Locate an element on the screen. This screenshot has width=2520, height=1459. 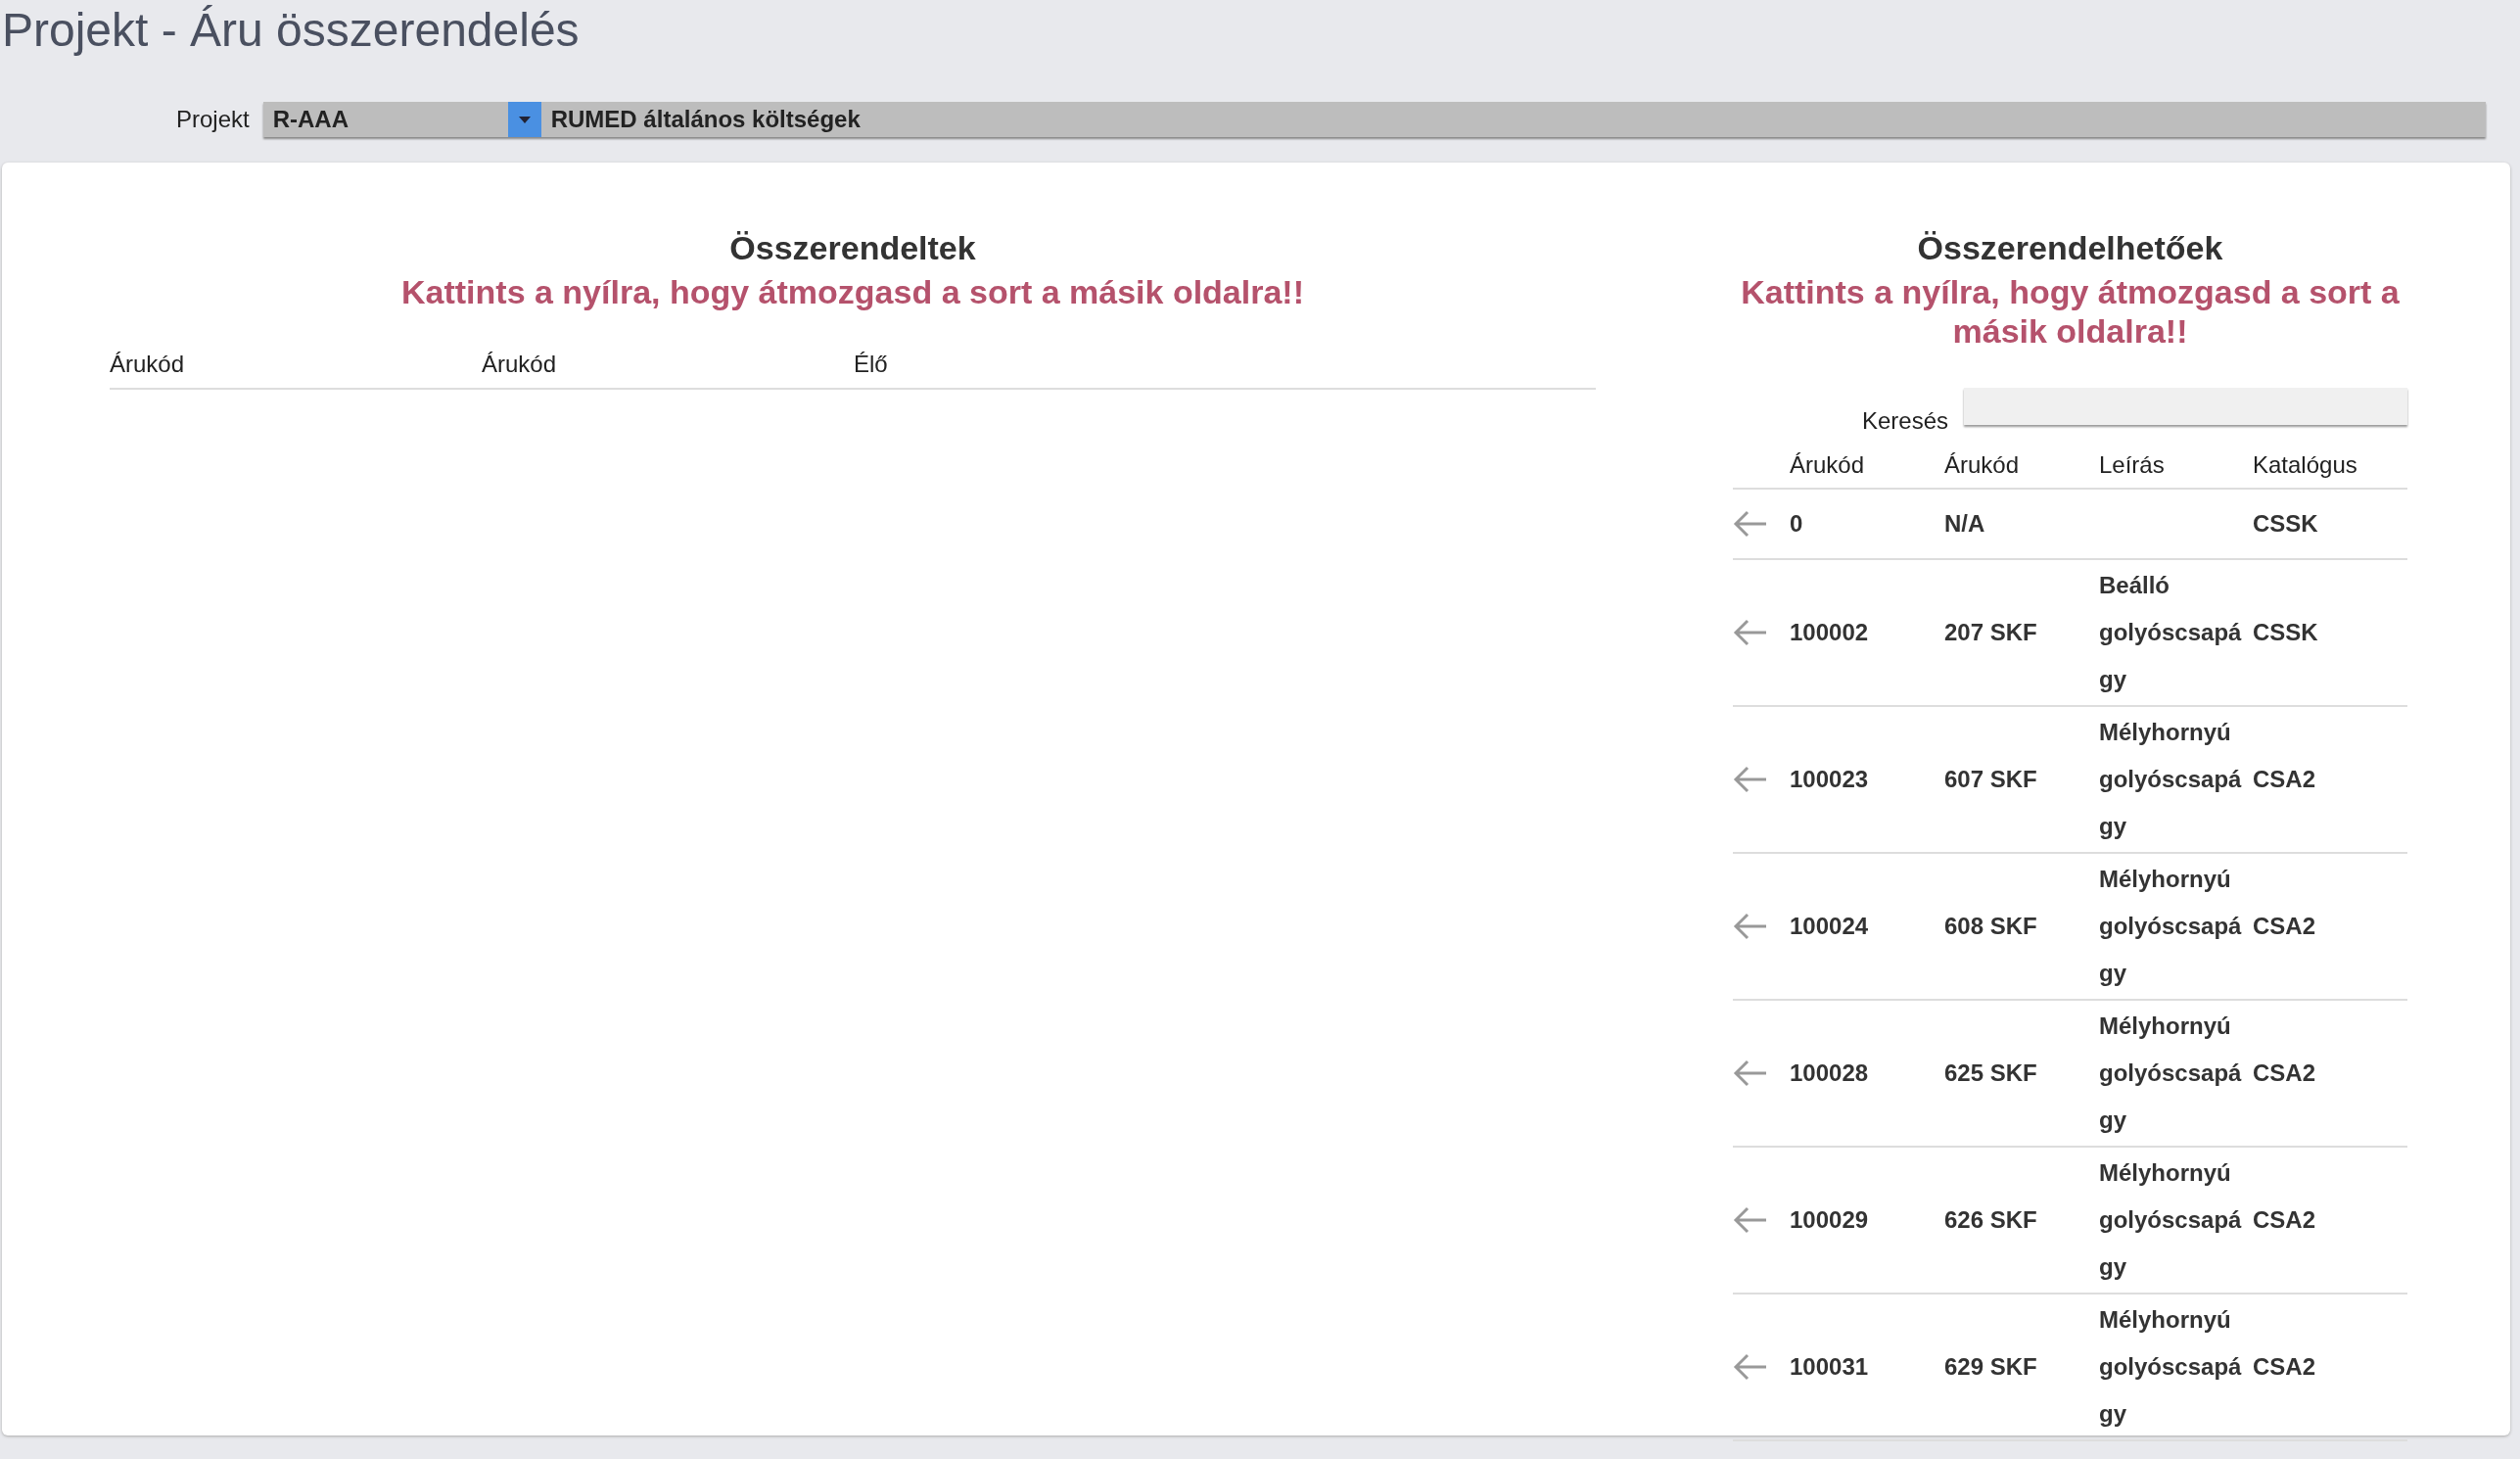
table-cell: 207 SKF is located at coordinates (1990, 632).